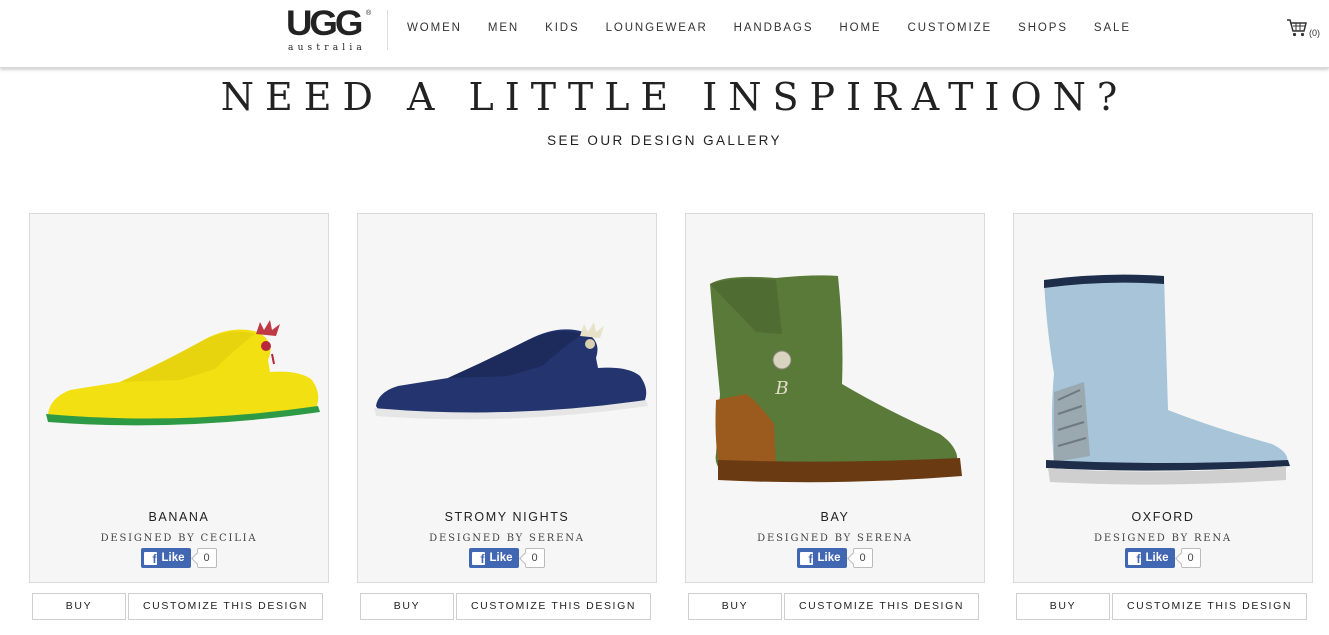 The height and width of the screenshot is (635, 1329). Describe the element at coordinates (369, 13) in the screenshot. I see `logo-registered-mark: ®` at that location.